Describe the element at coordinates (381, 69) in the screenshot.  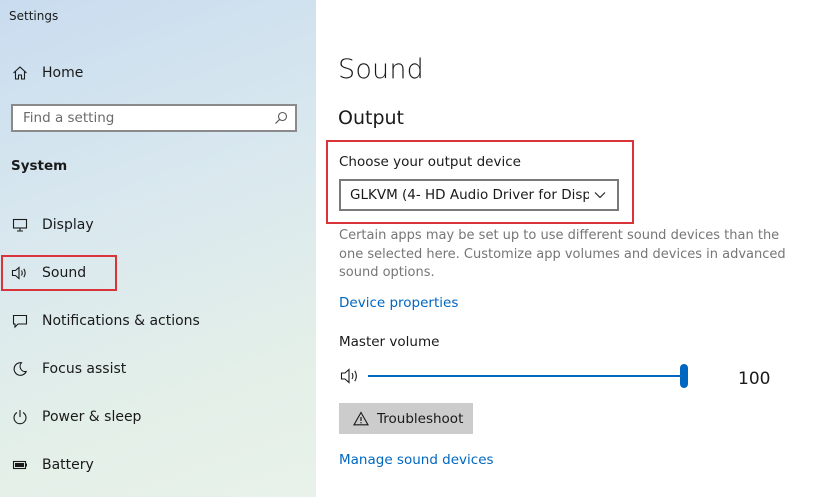
I see `page-title: Sound` at that location.